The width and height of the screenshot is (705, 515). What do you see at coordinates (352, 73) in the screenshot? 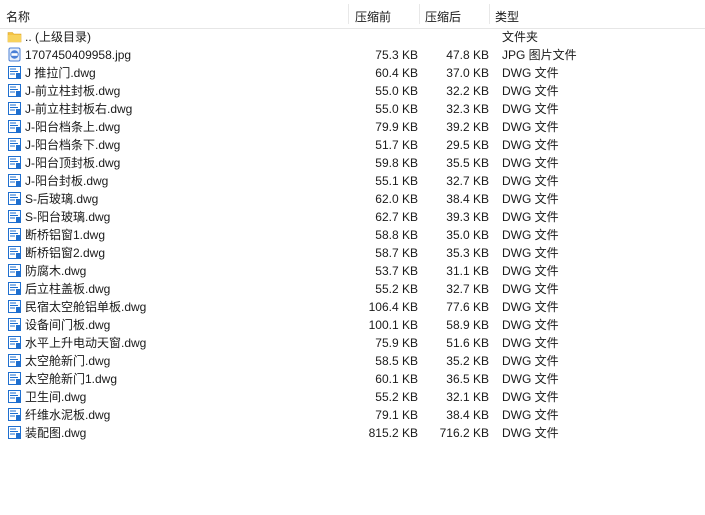
I see `file-row: J 推拉门.dwg 60.4 KB 37.0 KB DWG 文件` at bounding box center [352, 73].